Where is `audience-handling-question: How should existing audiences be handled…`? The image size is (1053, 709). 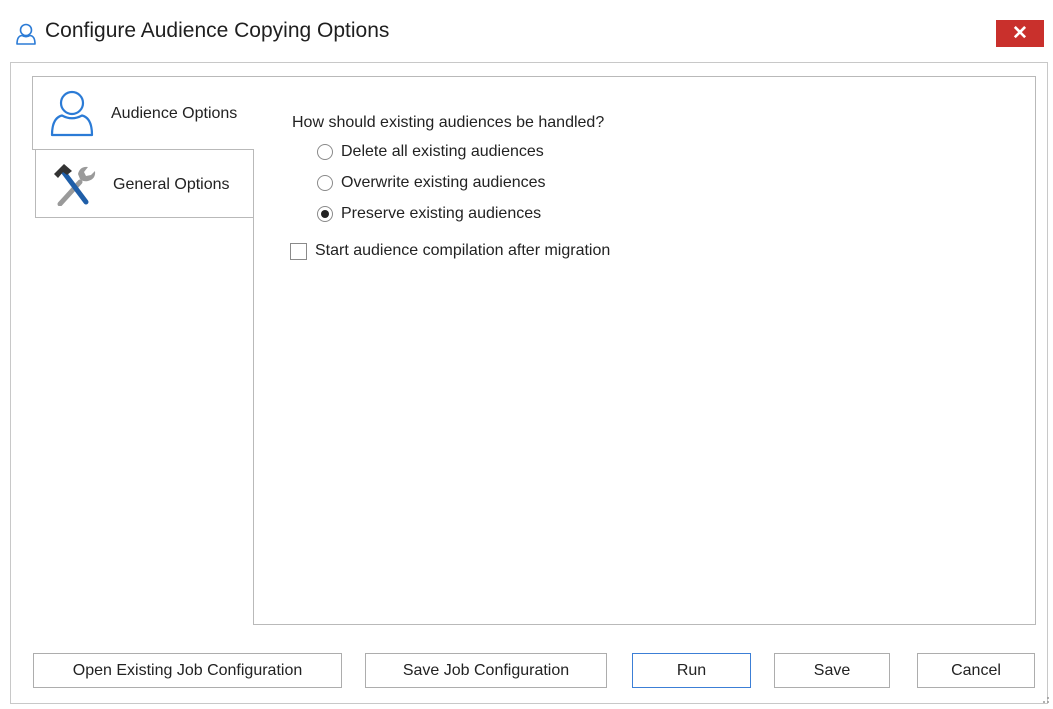
audience-handling-question: How should existing audiences be handled… is located at coordinates (448, 122).